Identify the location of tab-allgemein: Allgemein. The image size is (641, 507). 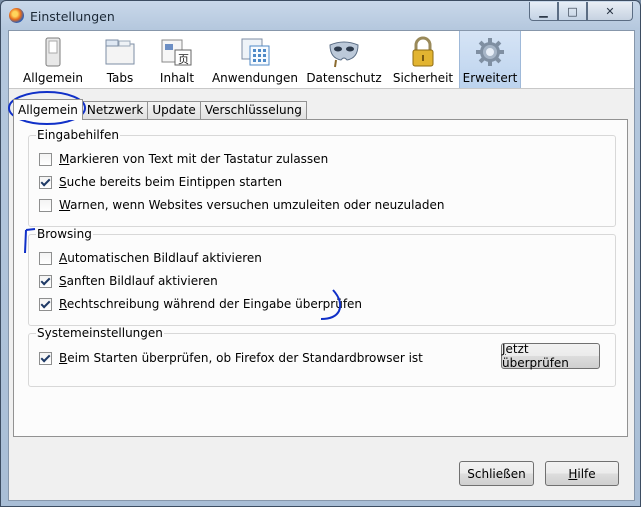
(48, 109).